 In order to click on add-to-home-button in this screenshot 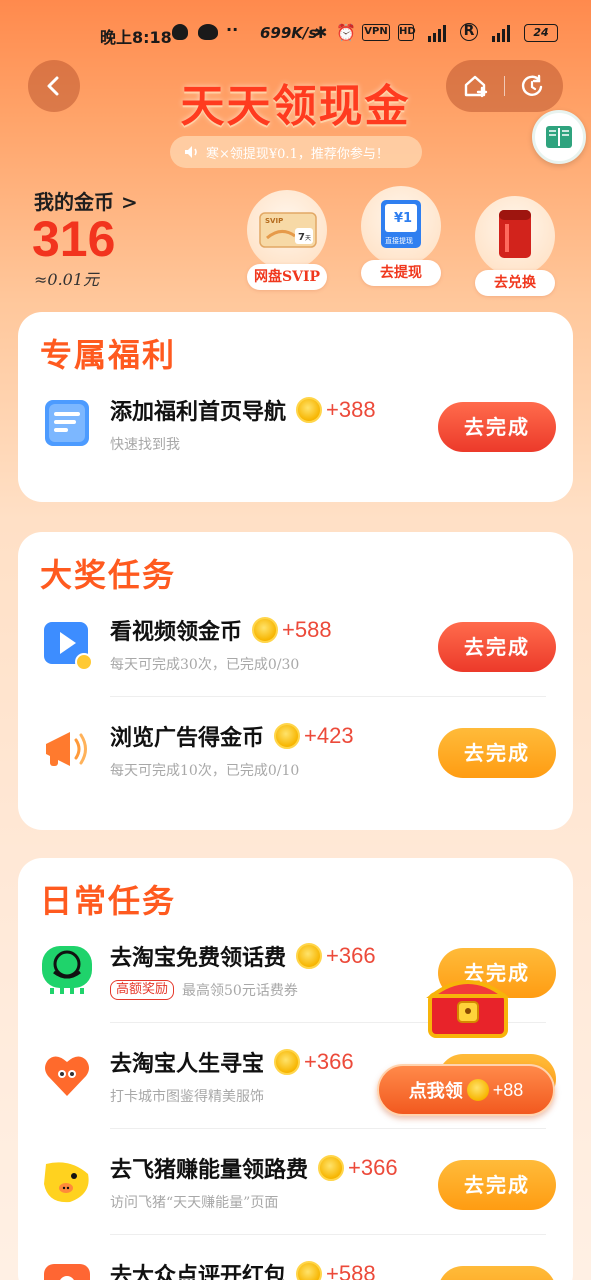, I will do `click(476, 86)`.